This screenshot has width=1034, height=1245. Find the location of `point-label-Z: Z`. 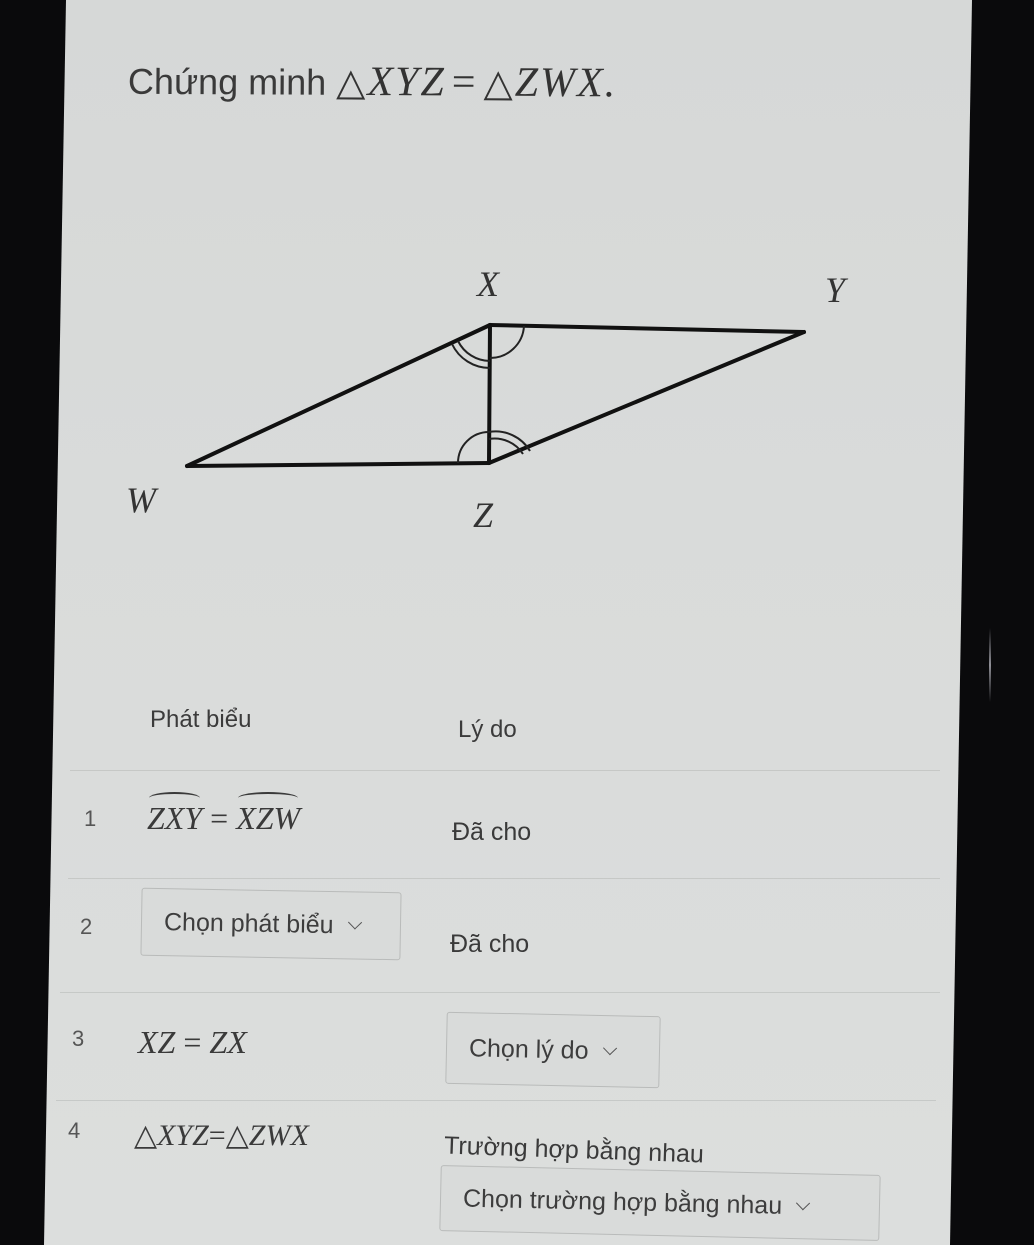

point-label-Z: Z is located at coordinates (483, 515).